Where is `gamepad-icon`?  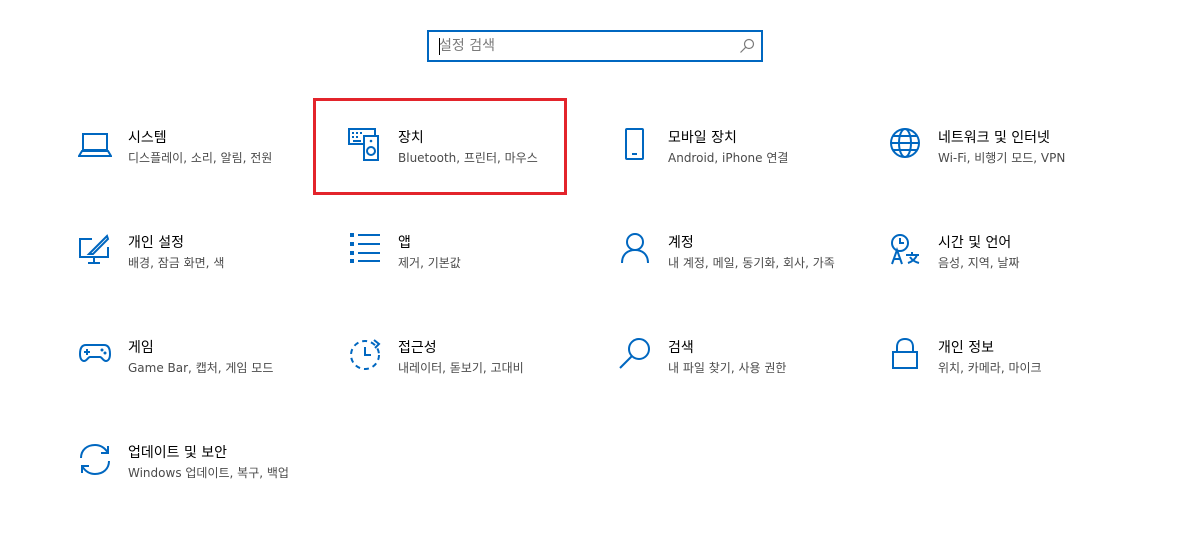
gamepad-icon is located at coordinates (95, 355).